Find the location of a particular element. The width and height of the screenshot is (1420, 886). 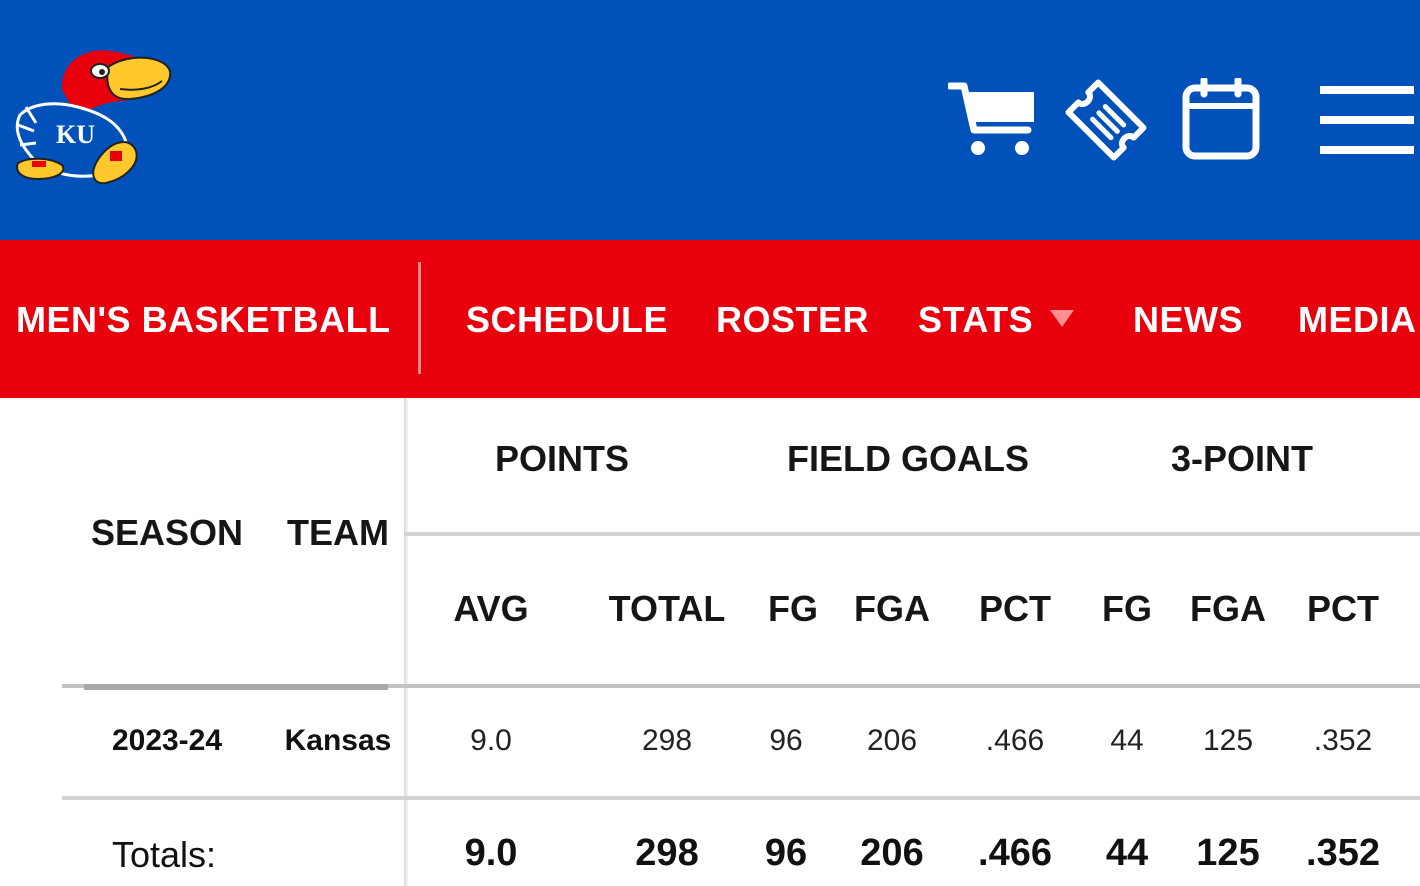

shopping-cart-icon is located at coordinates (993, 119).